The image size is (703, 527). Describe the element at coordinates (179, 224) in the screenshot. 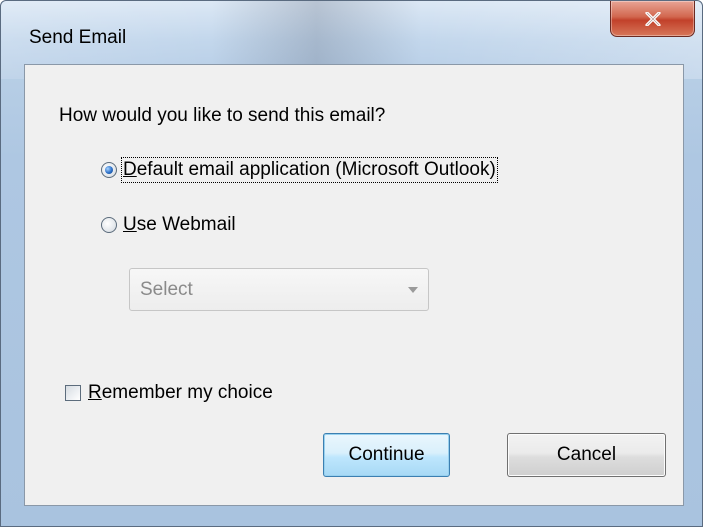

I see `radio-webmail-label: Use Webmail` at that location.